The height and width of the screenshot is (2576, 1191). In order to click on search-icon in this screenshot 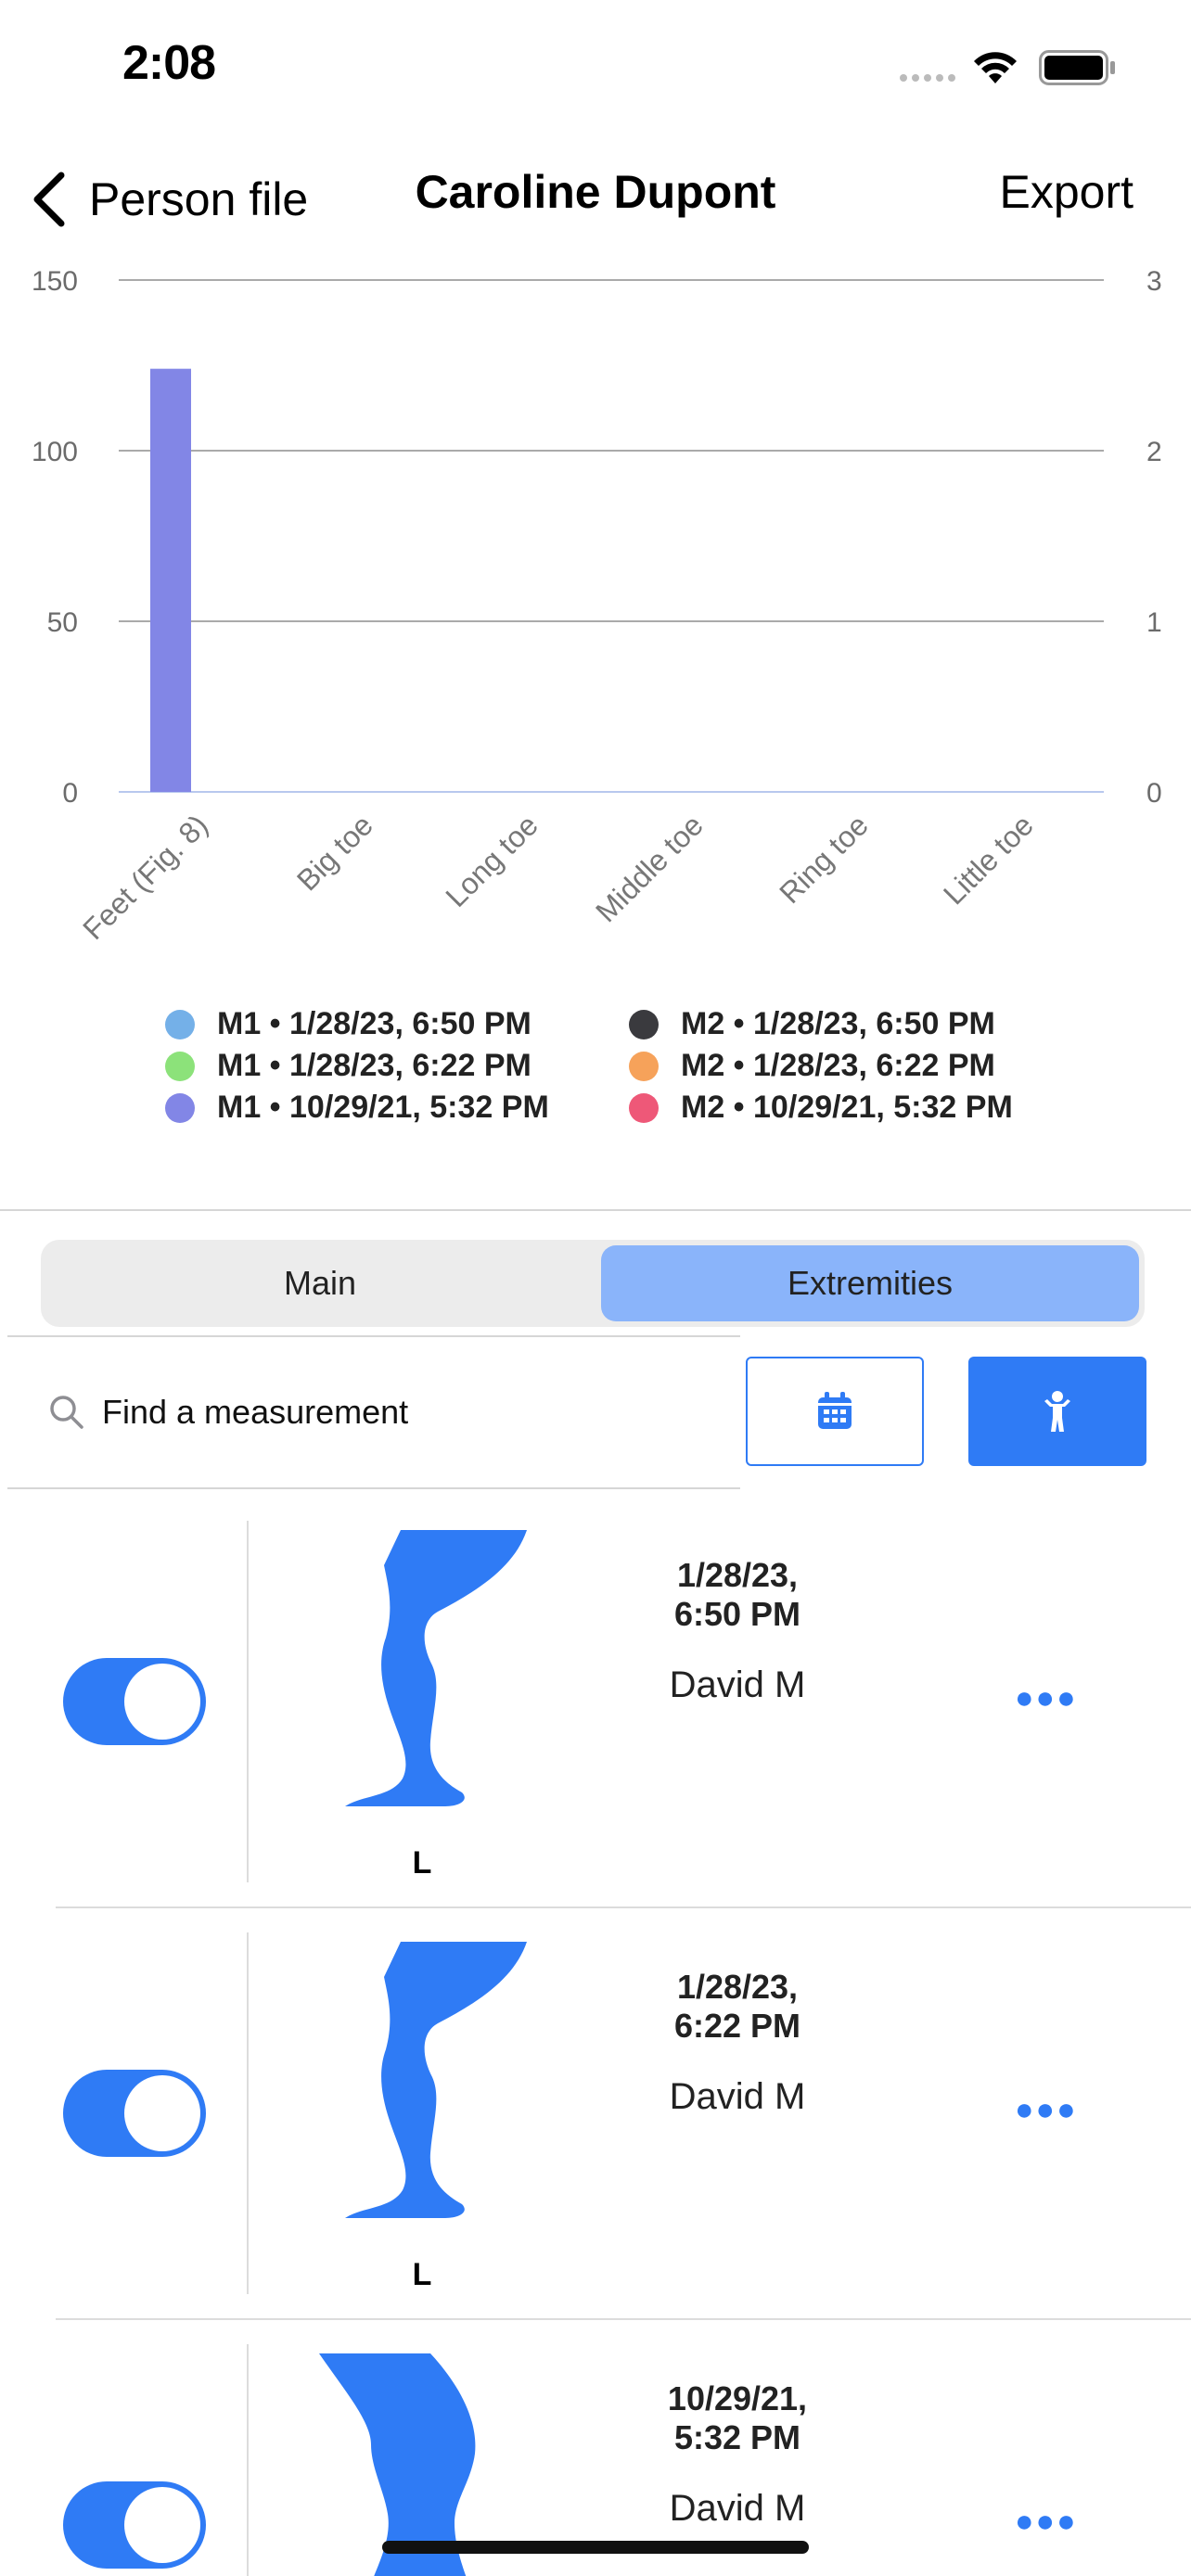, I will do `click(66, 1412)`.